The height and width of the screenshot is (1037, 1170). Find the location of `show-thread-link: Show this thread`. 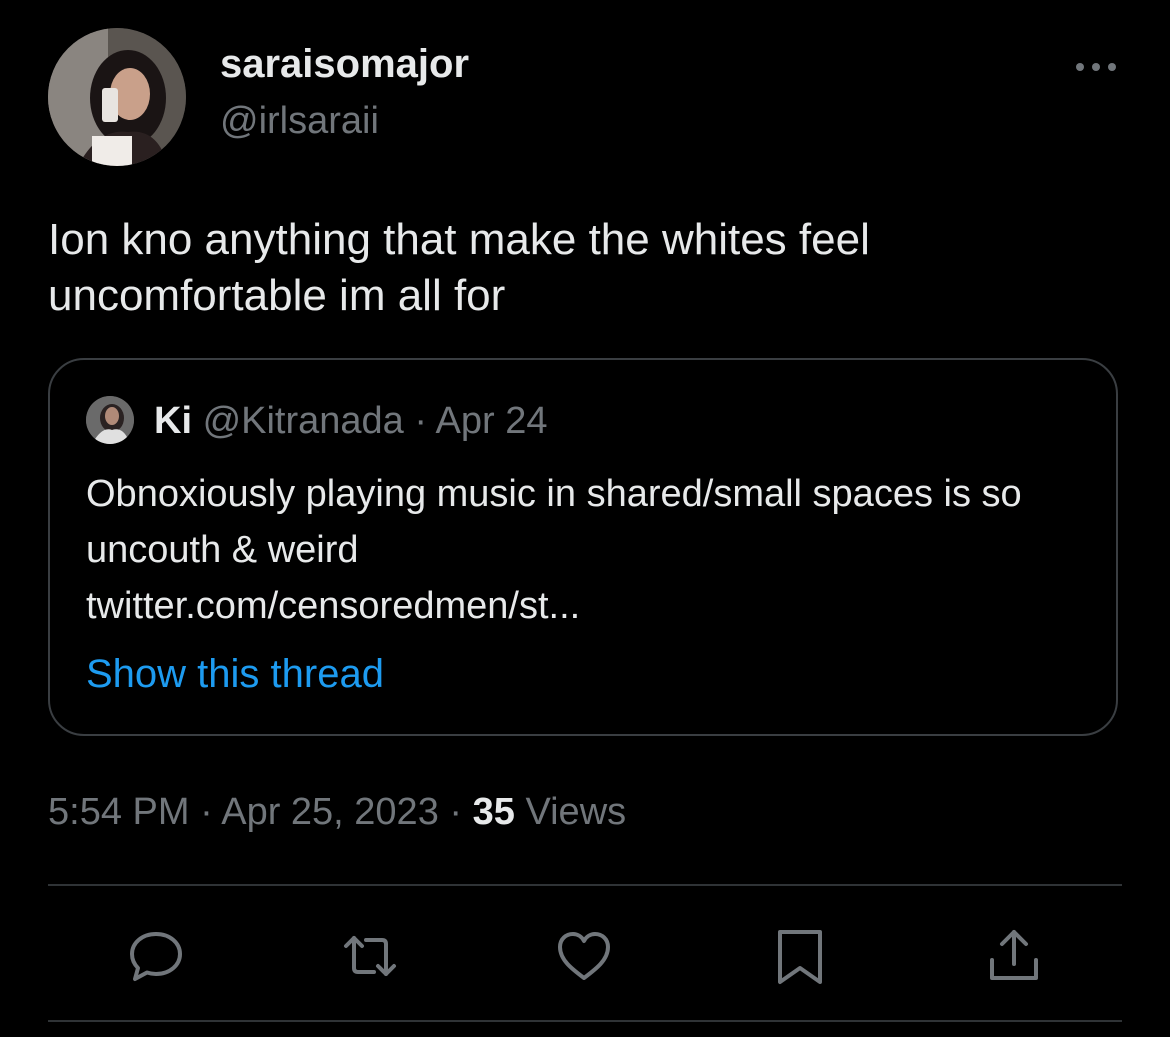

show-thread-link: Show this thread is located at coordinates (235, 674).